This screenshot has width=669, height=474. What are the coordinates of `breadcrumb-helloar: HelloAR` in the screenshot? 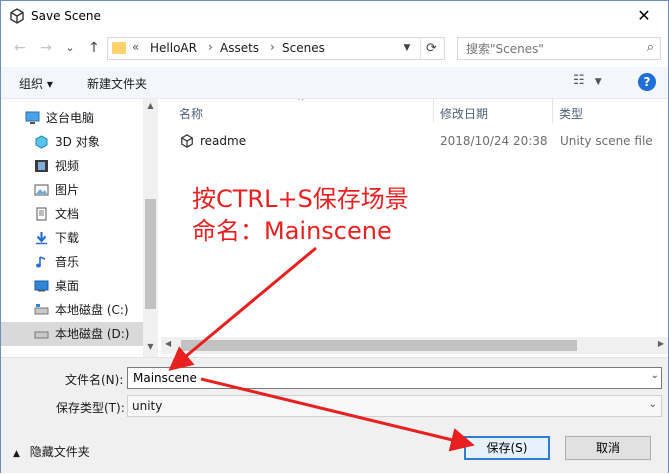 It's located at (173, 48).